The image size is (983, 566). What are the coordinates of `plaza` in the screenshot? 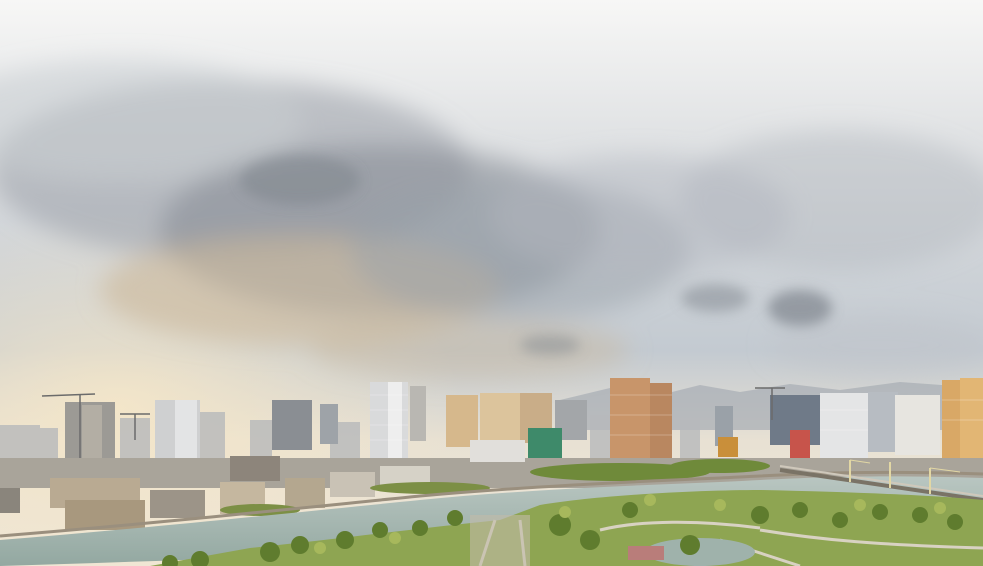 It's located at (500, 540).